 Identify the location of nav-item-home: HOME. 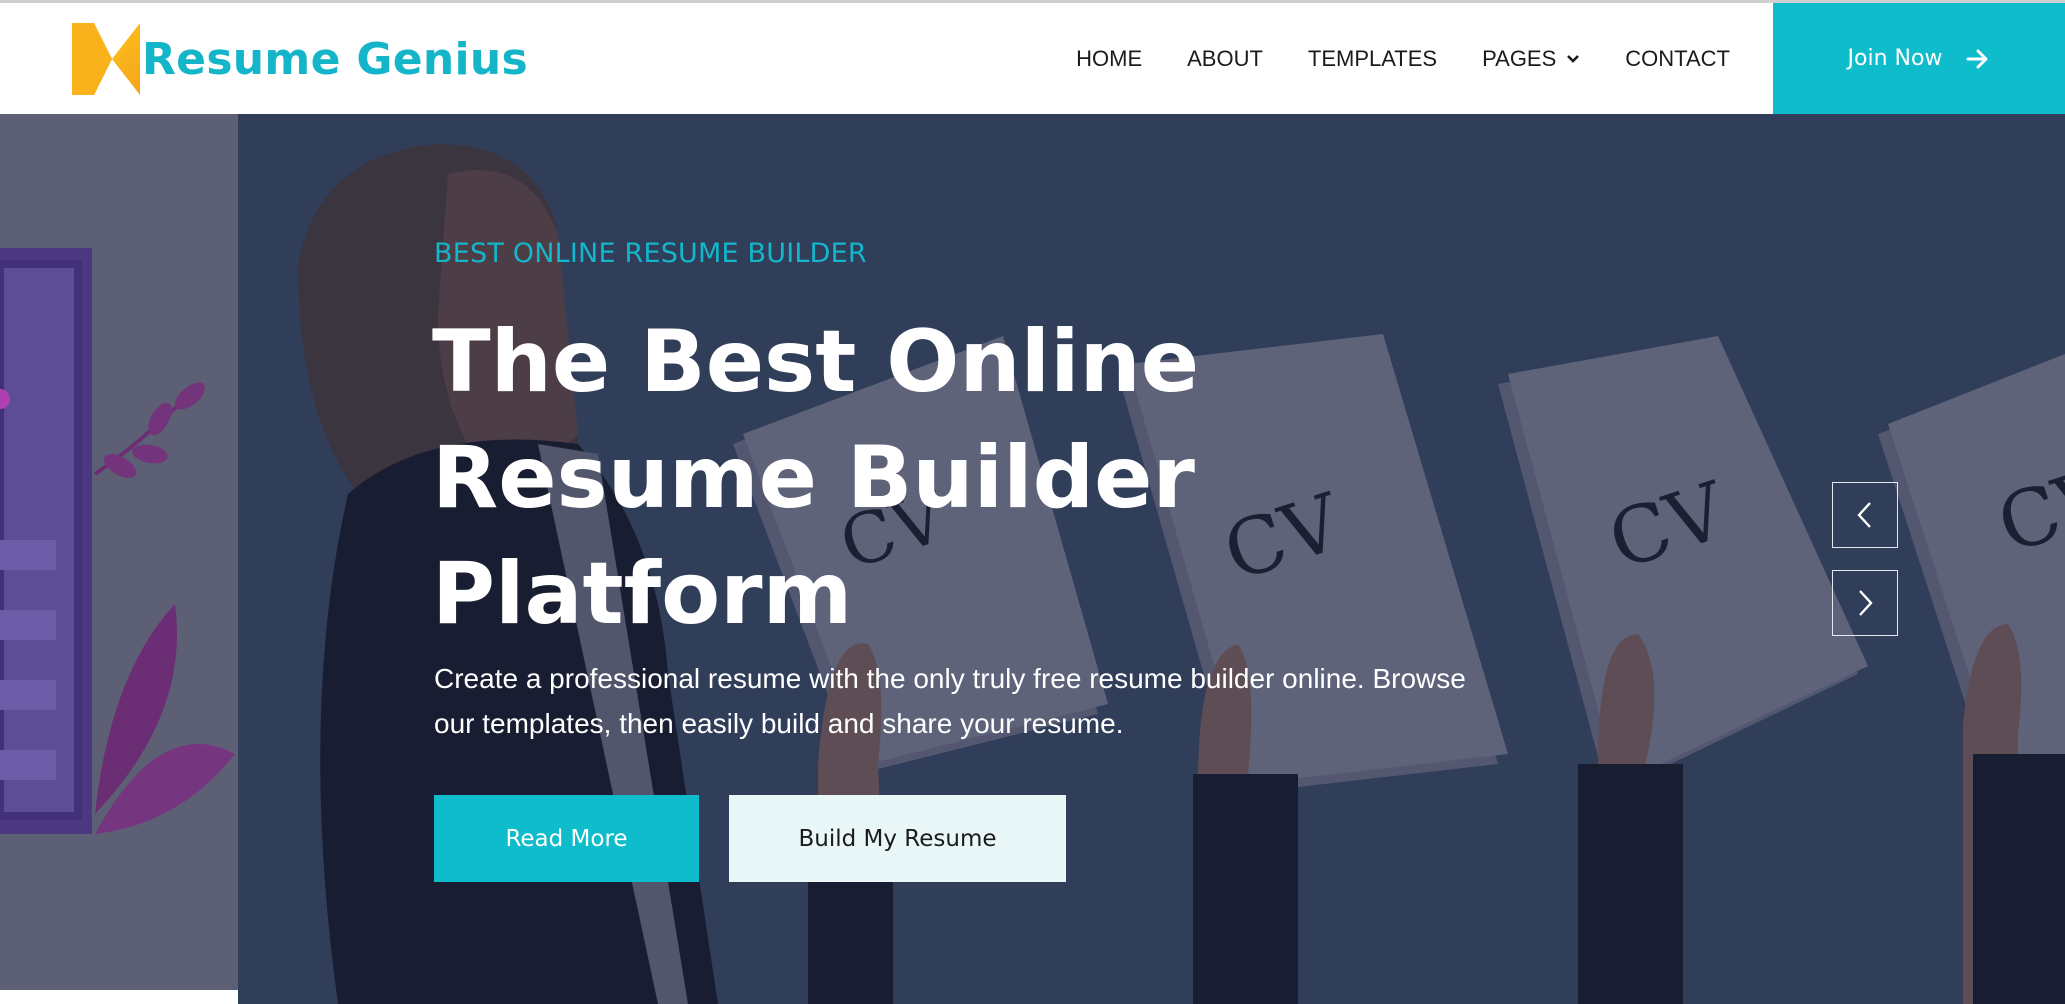
(1109, 59).